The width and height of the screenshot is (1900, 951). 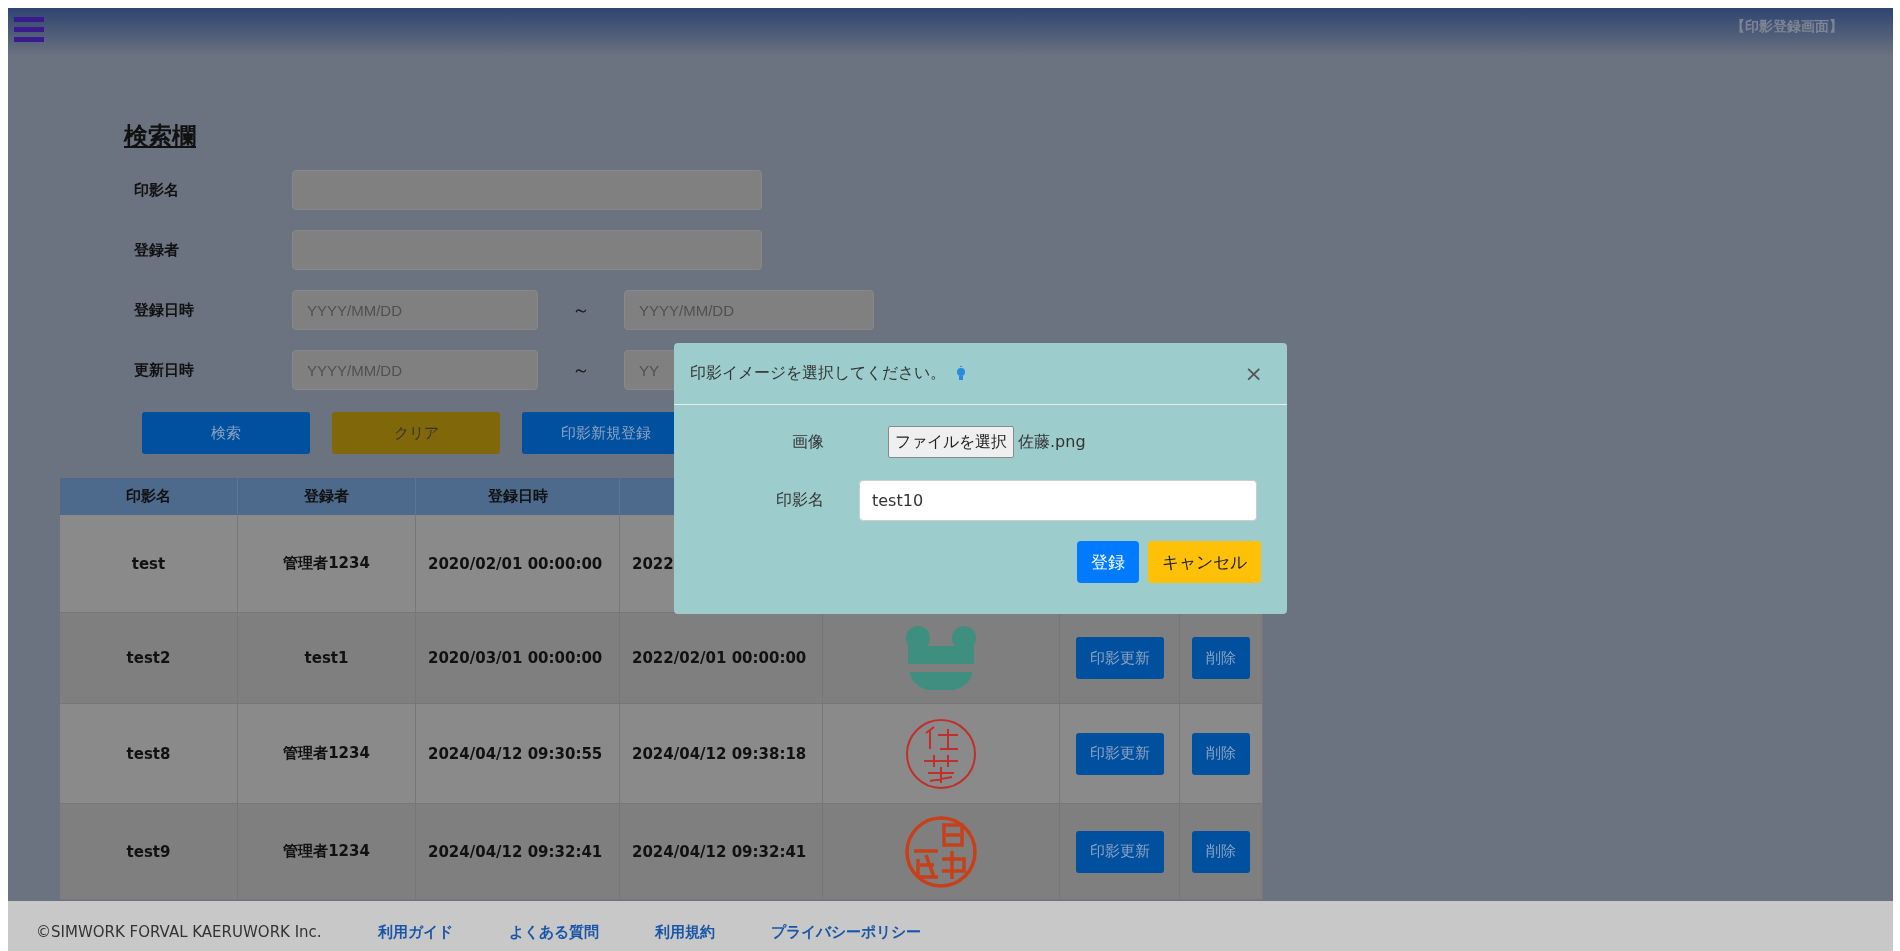 I want to click on table-cell: test8, so click(x=149, y=754).